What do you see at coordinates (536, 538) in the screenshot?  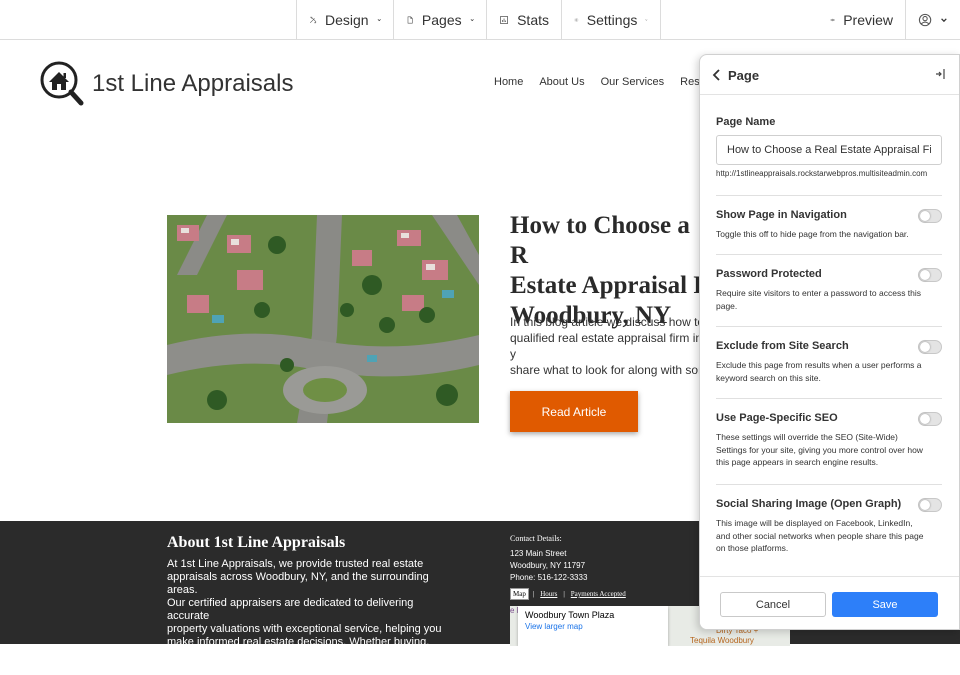 I see `contact-heading: Contact Details:` at bounding box center [536, 538].